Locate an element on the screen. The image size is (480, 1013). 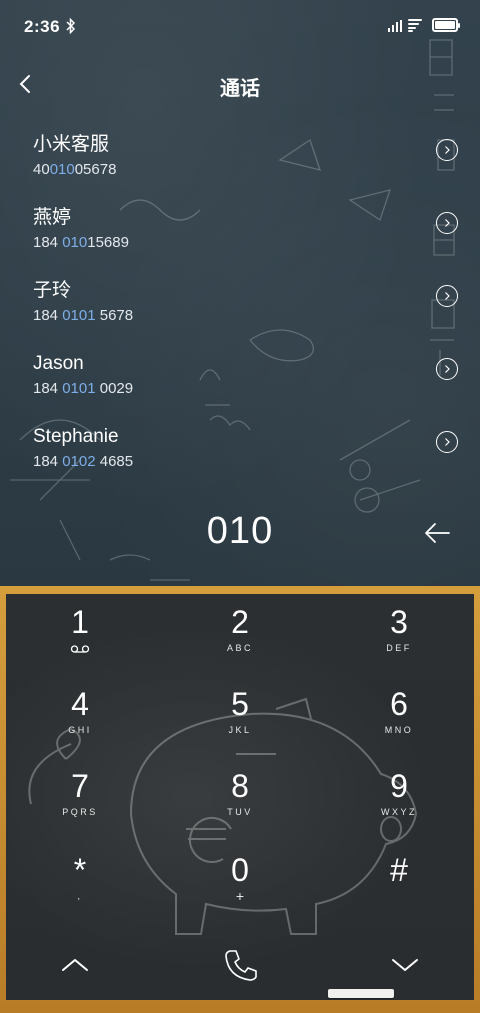
signal-icon is located at coordinates (396, 26).